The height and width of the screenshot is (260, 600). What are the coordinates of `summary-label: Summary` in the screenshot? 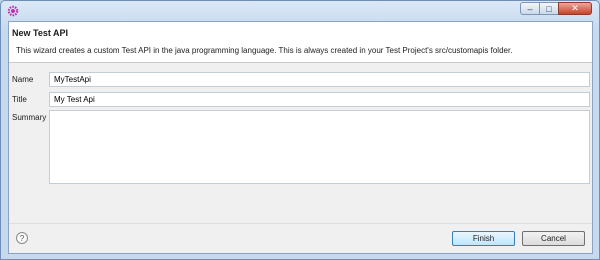 It's located at (29, 117).